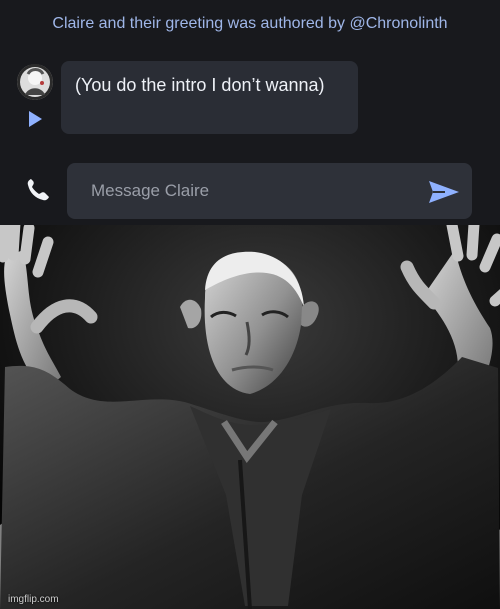 This screenshot has width=500, height=609. Describe the element at coordinates (209, 97) in the screenshot. I see `message-bubble: (You do the intro I don’t wanna)` at that location.